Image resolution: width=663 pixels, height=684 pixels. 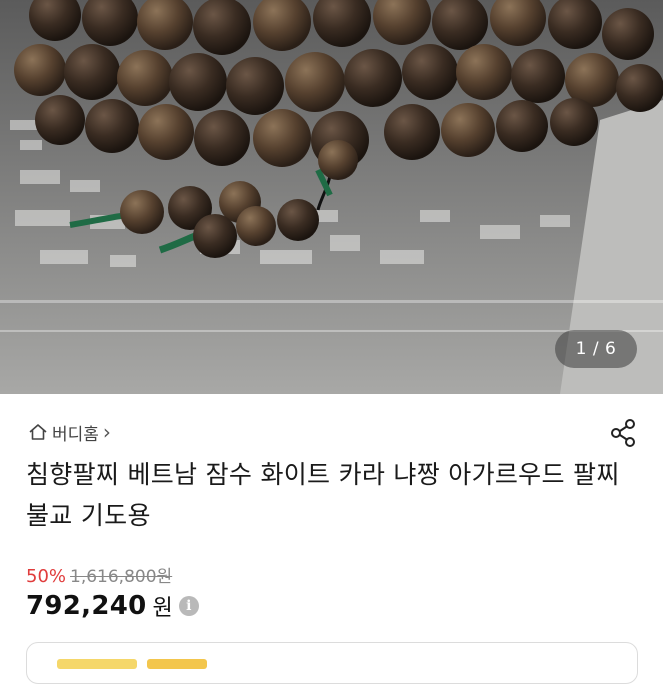 I want to click on home-icon, so click(x=38, y=432).